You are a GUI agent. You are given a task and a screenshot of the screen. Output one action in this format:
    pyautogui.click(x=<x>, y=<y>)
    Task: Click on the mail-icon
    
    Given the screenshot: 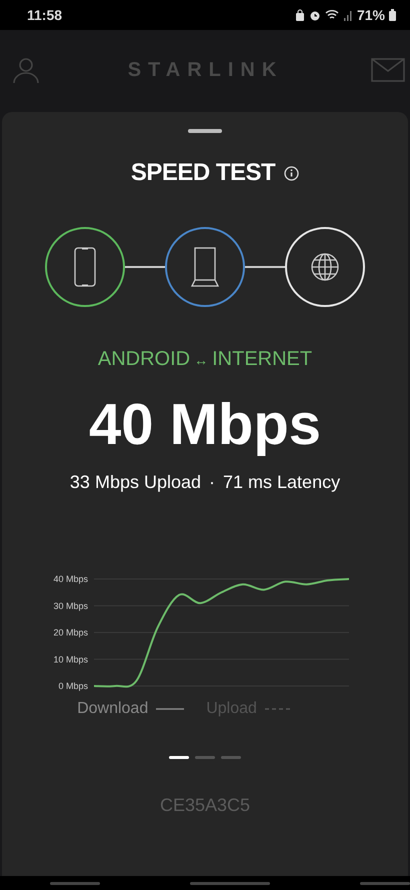 What is the action you would take?
    pyautogui.click(x=388, y=70)
    